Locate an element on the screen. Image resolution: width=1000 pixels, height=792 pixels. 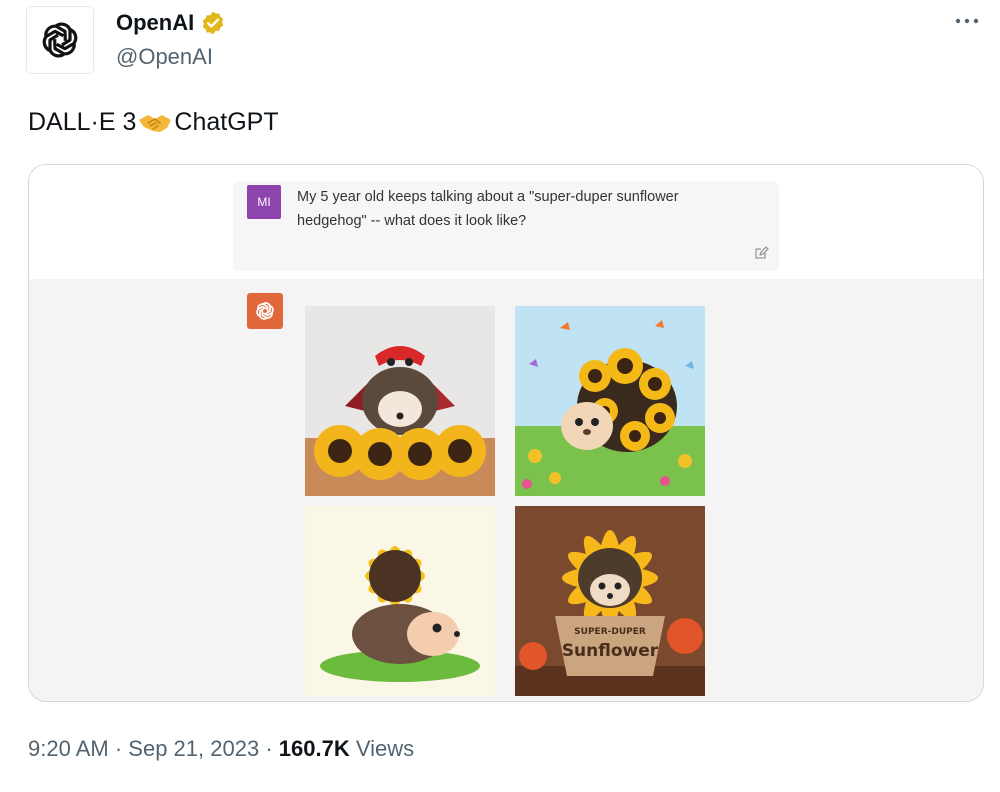
openai-logo-icon is located at coordinates (60, 40).